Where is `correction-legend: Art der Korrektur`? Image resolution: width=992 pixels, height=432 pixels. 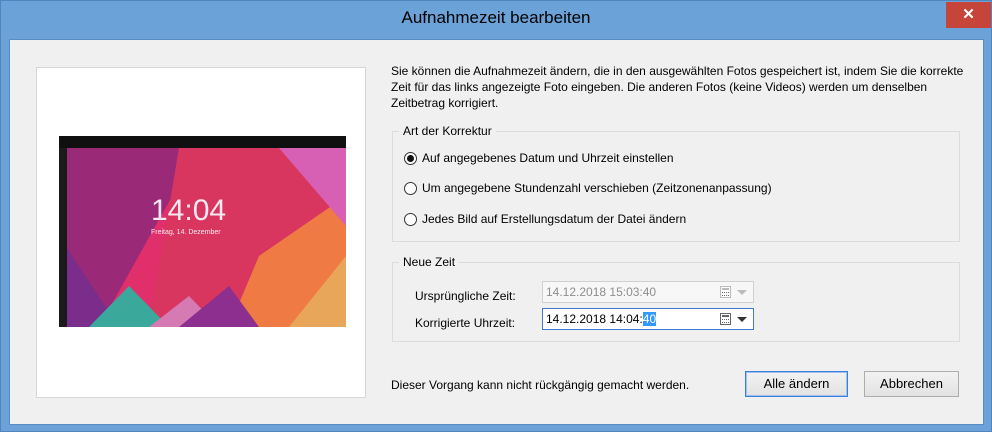 correction-legend: Art der Korrektur is located at coordinates (447, 131).